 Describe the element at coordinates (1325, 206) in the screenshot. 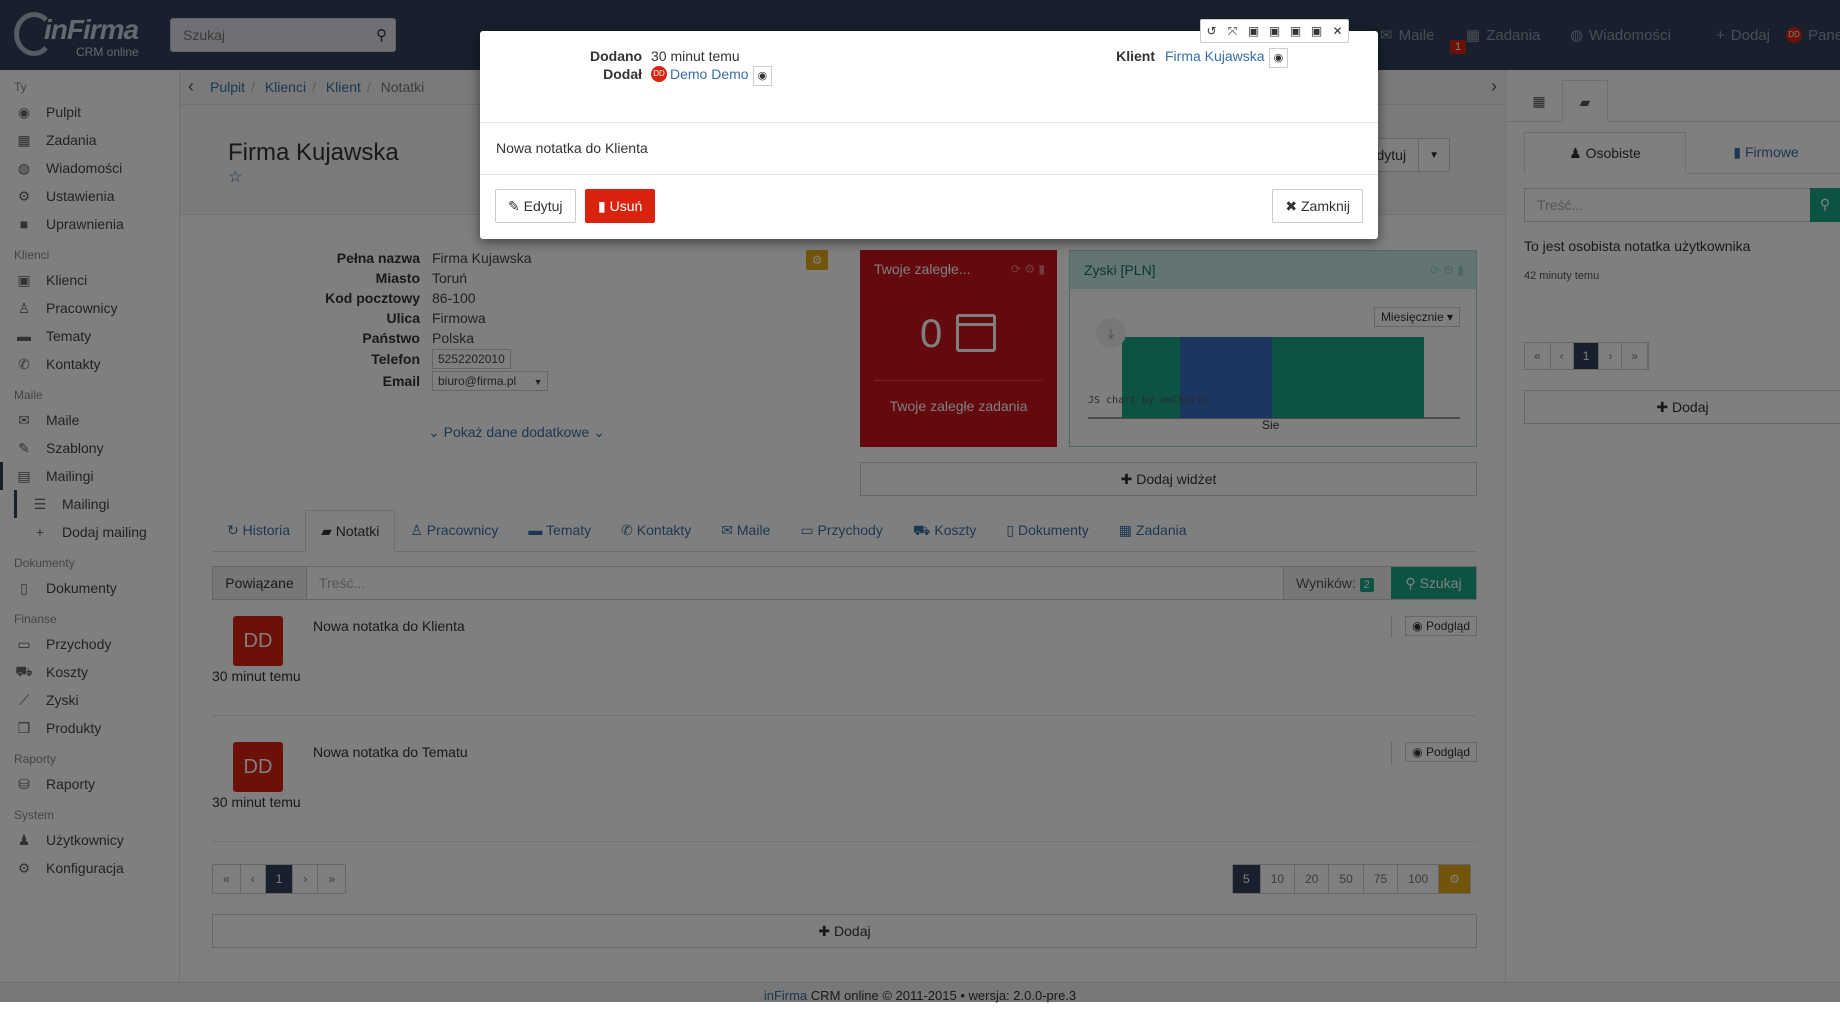

I see `close-modal-label: Zamknij` at that location.